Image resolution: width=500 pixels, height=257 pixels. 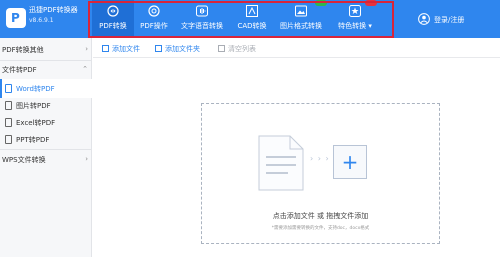 What do you see at coordinates (33, 140) in the screenshot?
I see `sidebar-item-label: PPT转PDF` at bounding box center [33, 140].